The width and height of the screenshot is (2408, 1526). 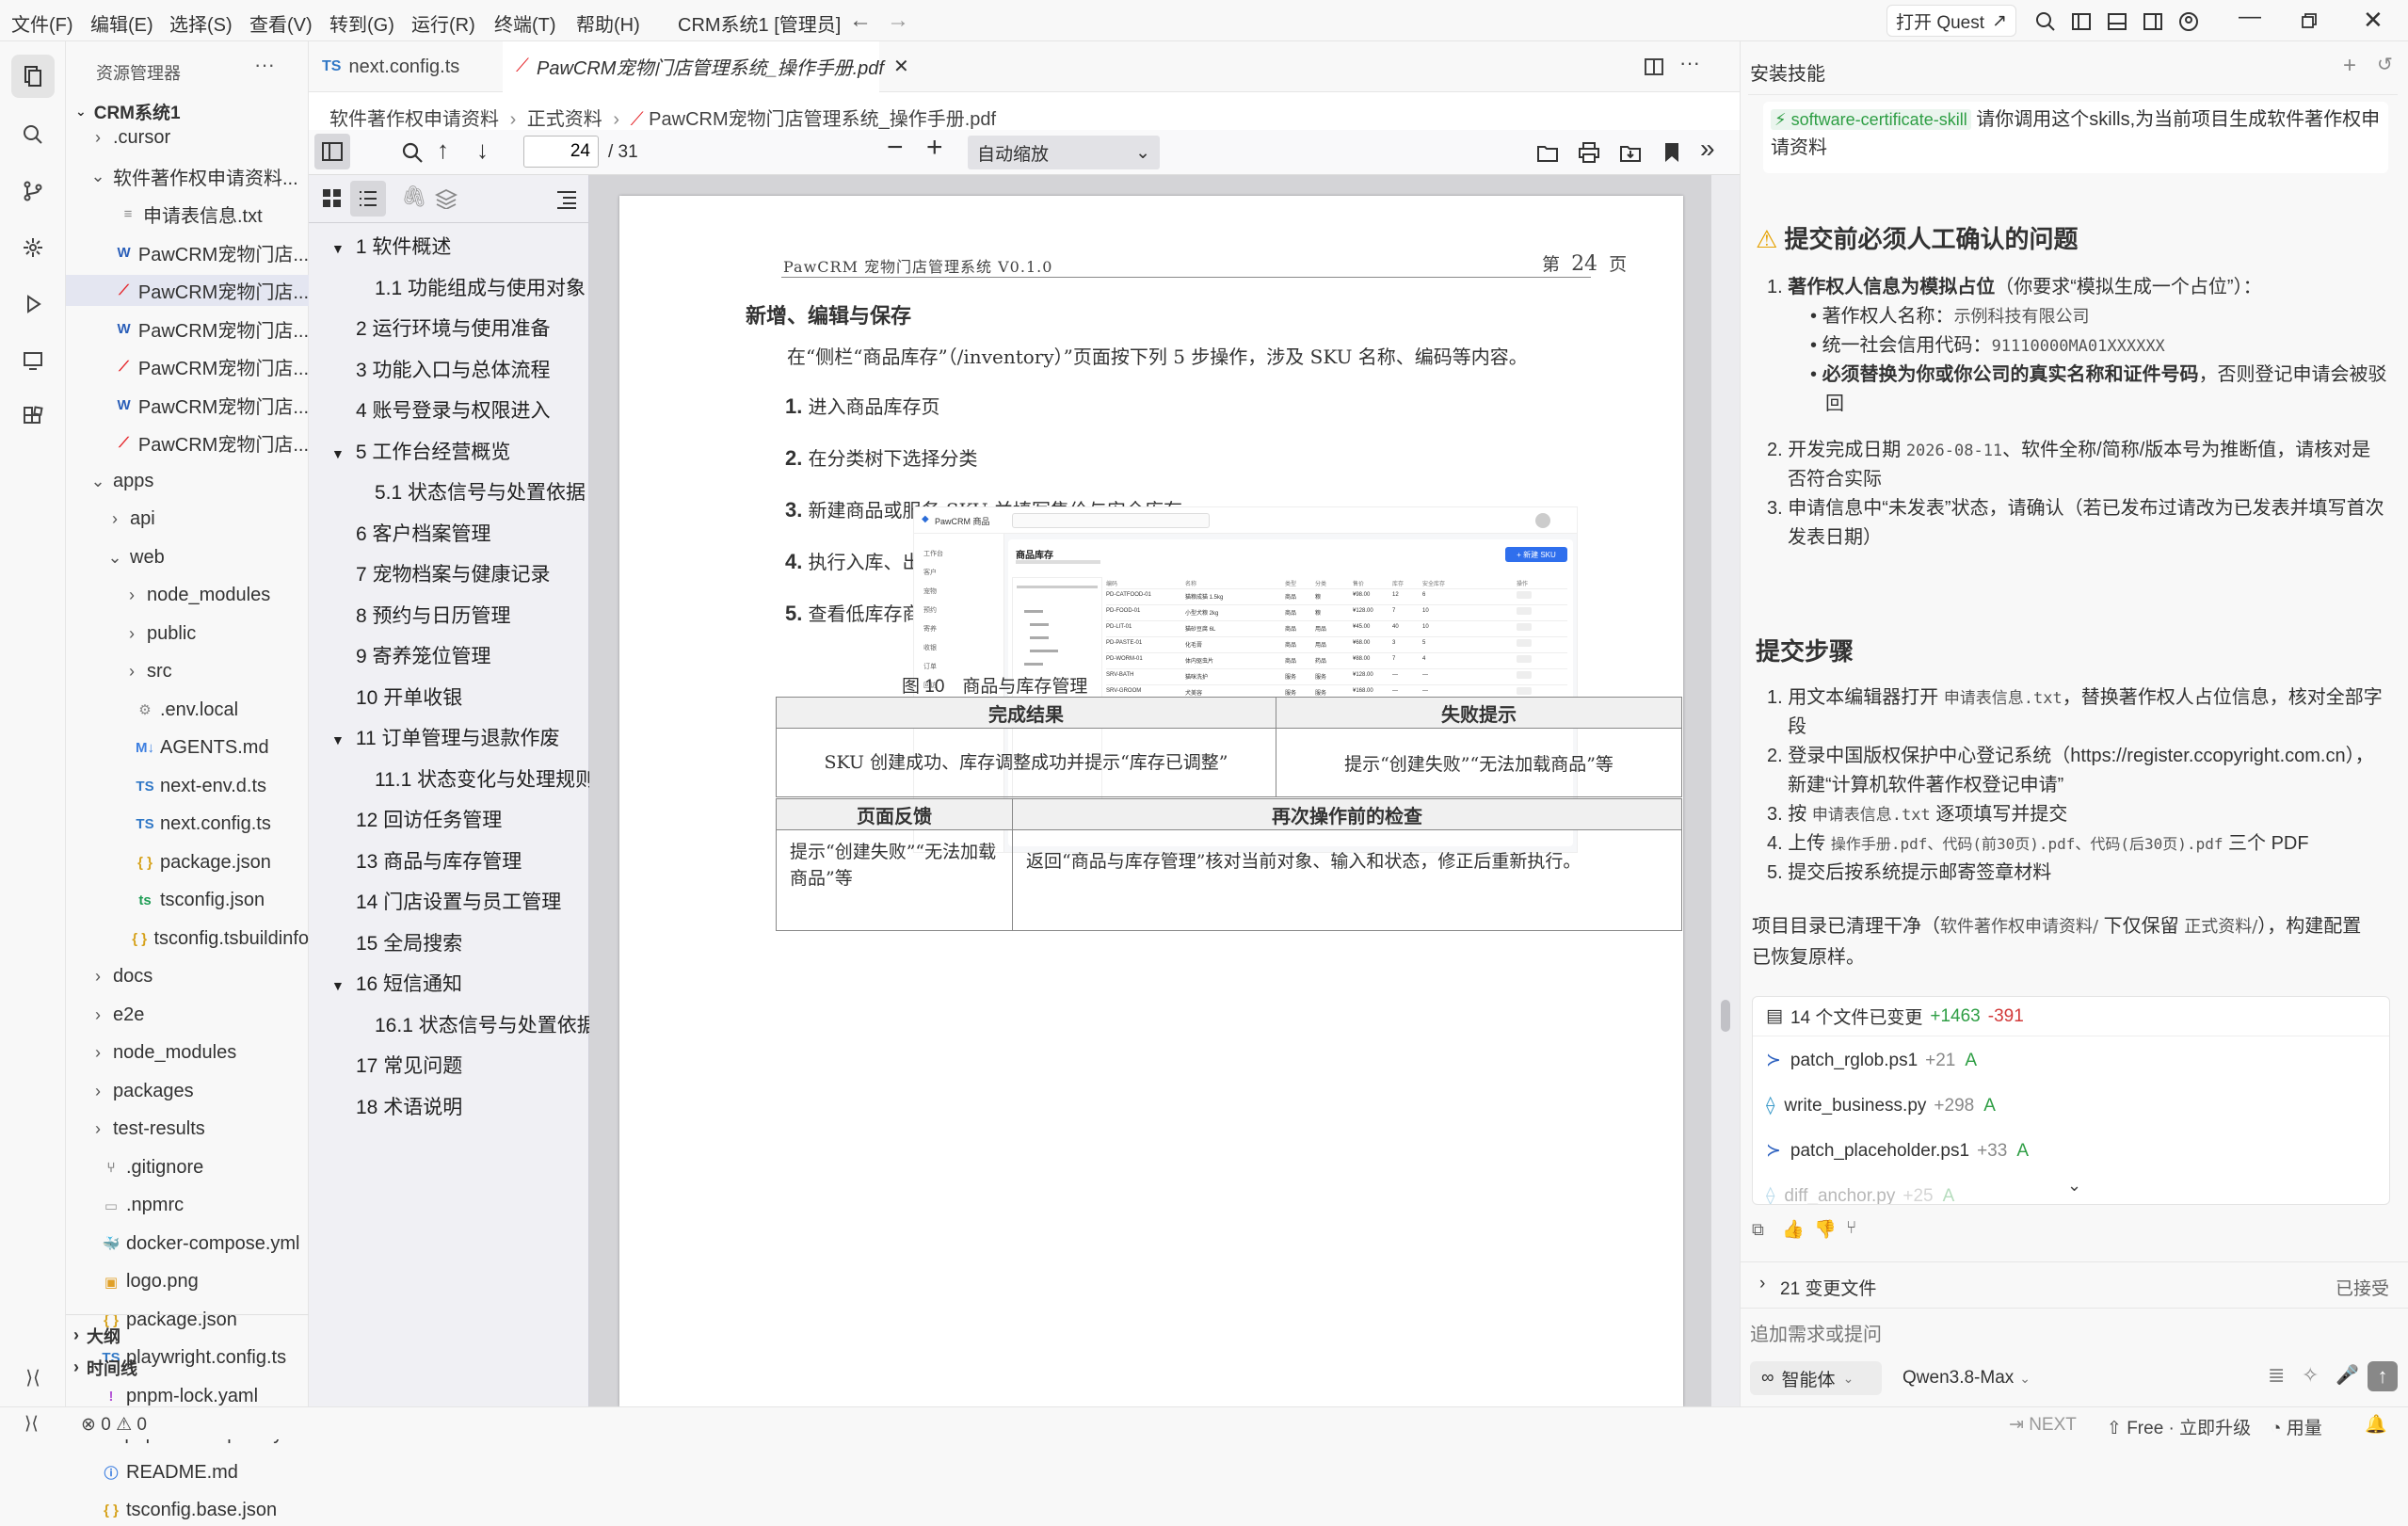 I want to click on current-outline-item-icon, so click(x=566, y=198).